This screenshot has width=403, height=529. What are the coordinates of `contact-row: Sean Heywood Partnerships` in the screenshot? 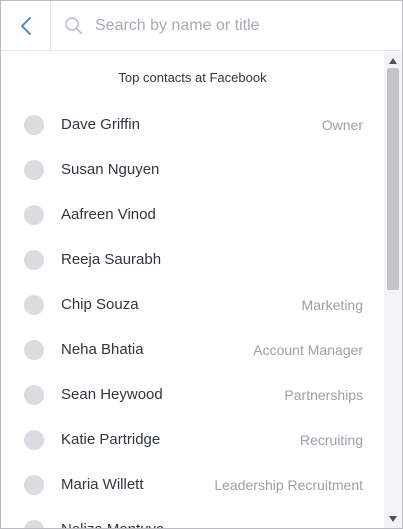 It's located at (192, 394).